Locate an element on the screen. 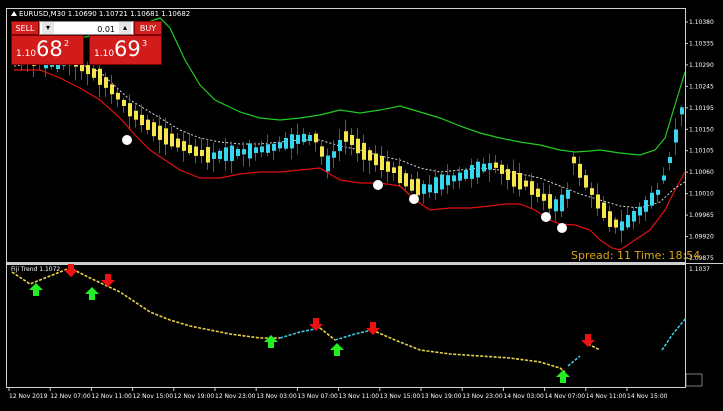 Image resolution: width=723 pixels, height=411 pixels. sell-price-prefix: 1.10 is located at coordinates (26, 54).